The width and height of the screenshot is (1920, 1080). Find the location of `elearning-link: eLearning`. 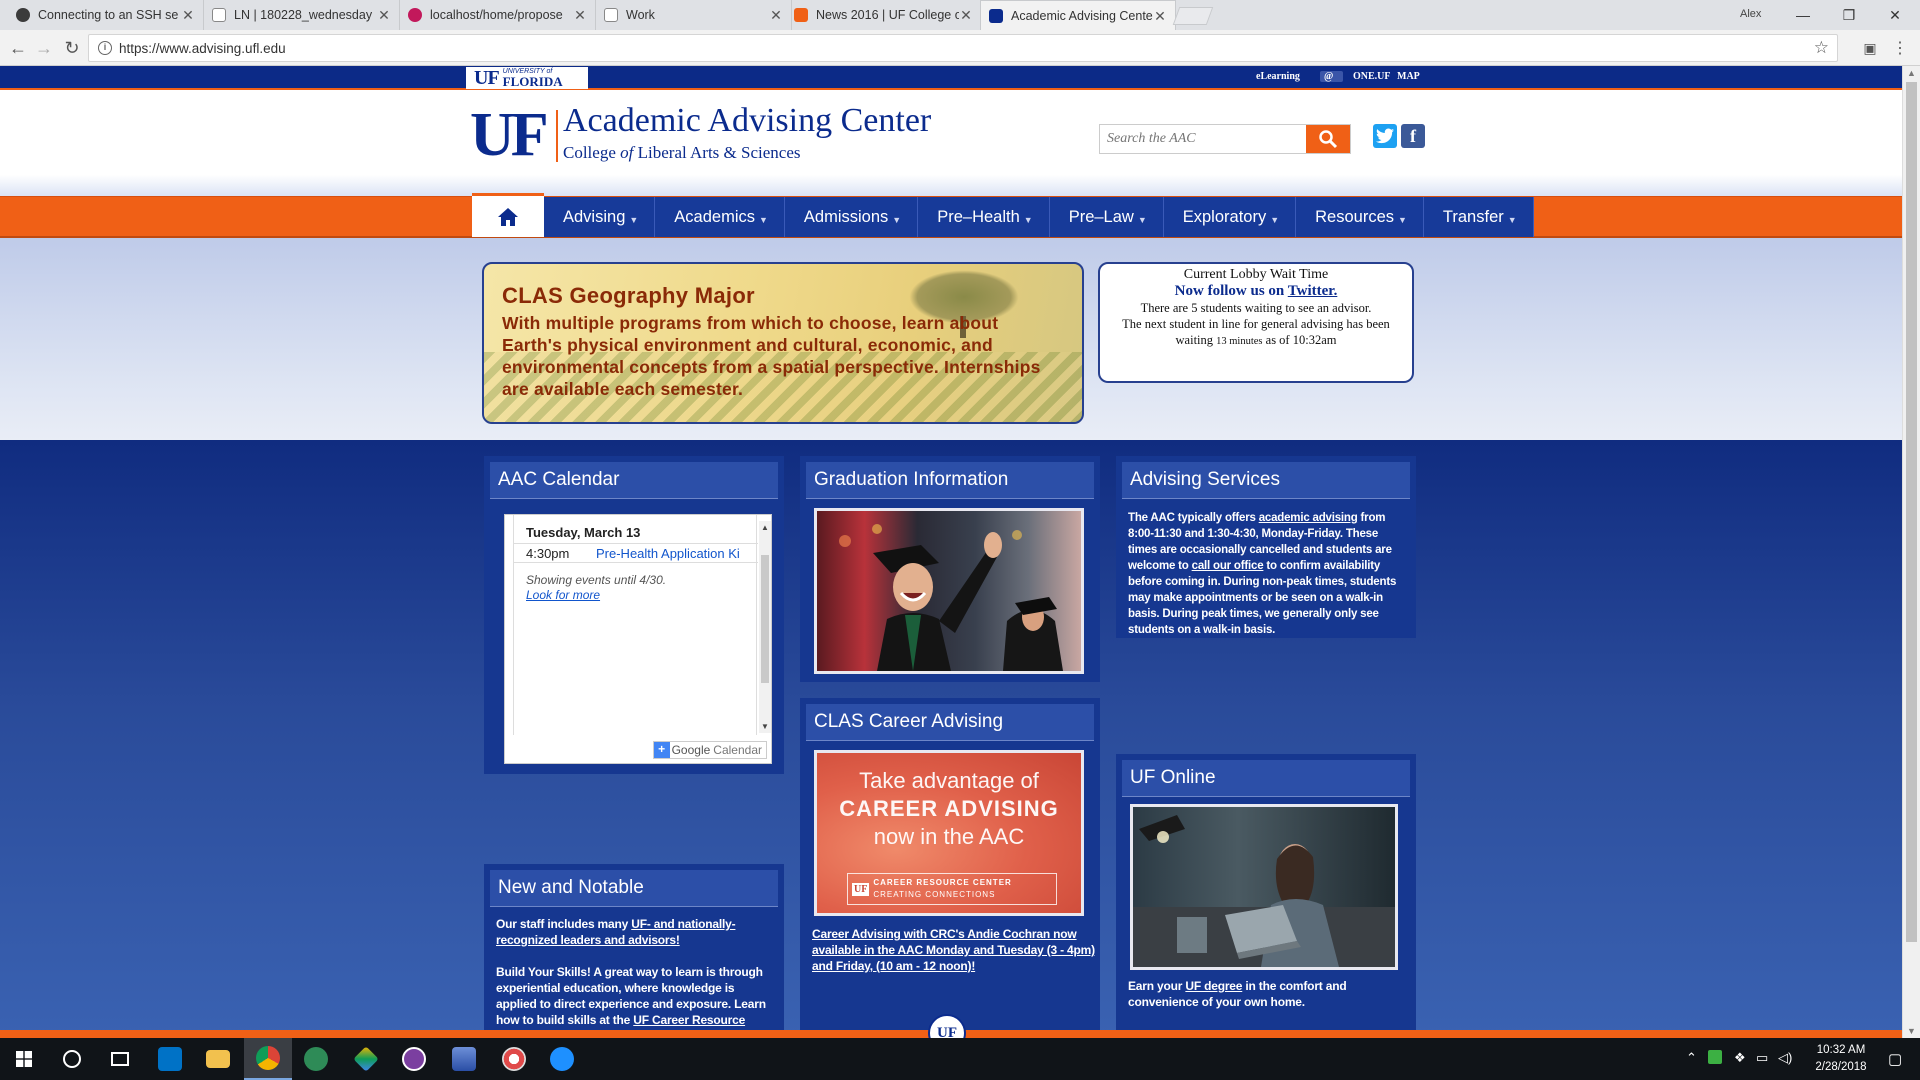

elearning-link: eLearning is located at coordinates (1278, 76).